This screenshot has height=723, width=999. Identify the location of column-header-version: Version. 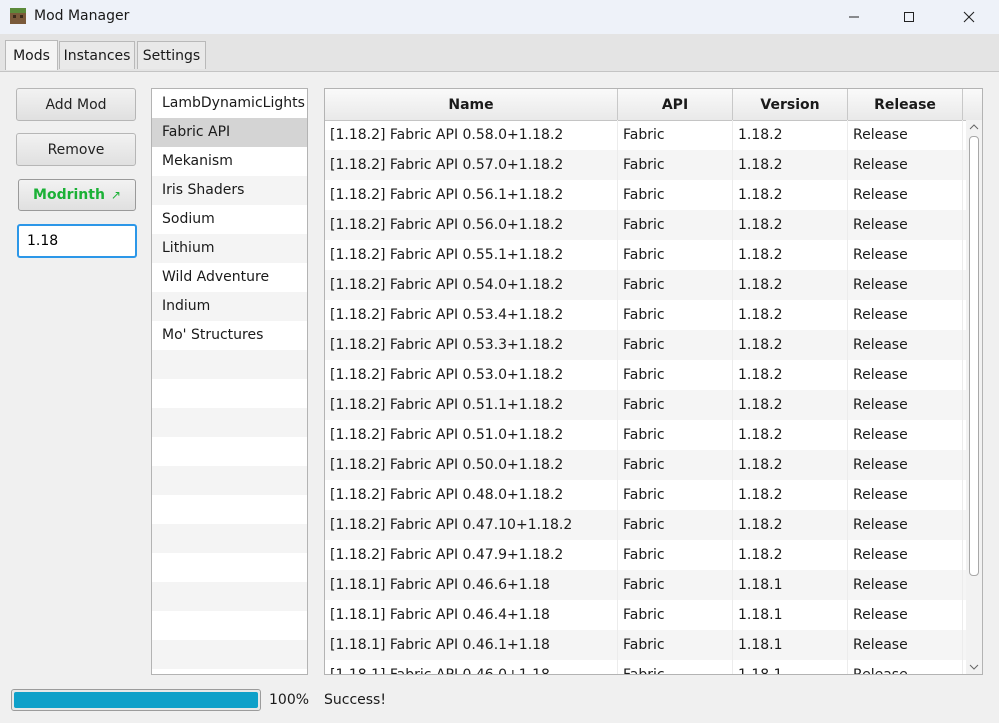
(790, 104).